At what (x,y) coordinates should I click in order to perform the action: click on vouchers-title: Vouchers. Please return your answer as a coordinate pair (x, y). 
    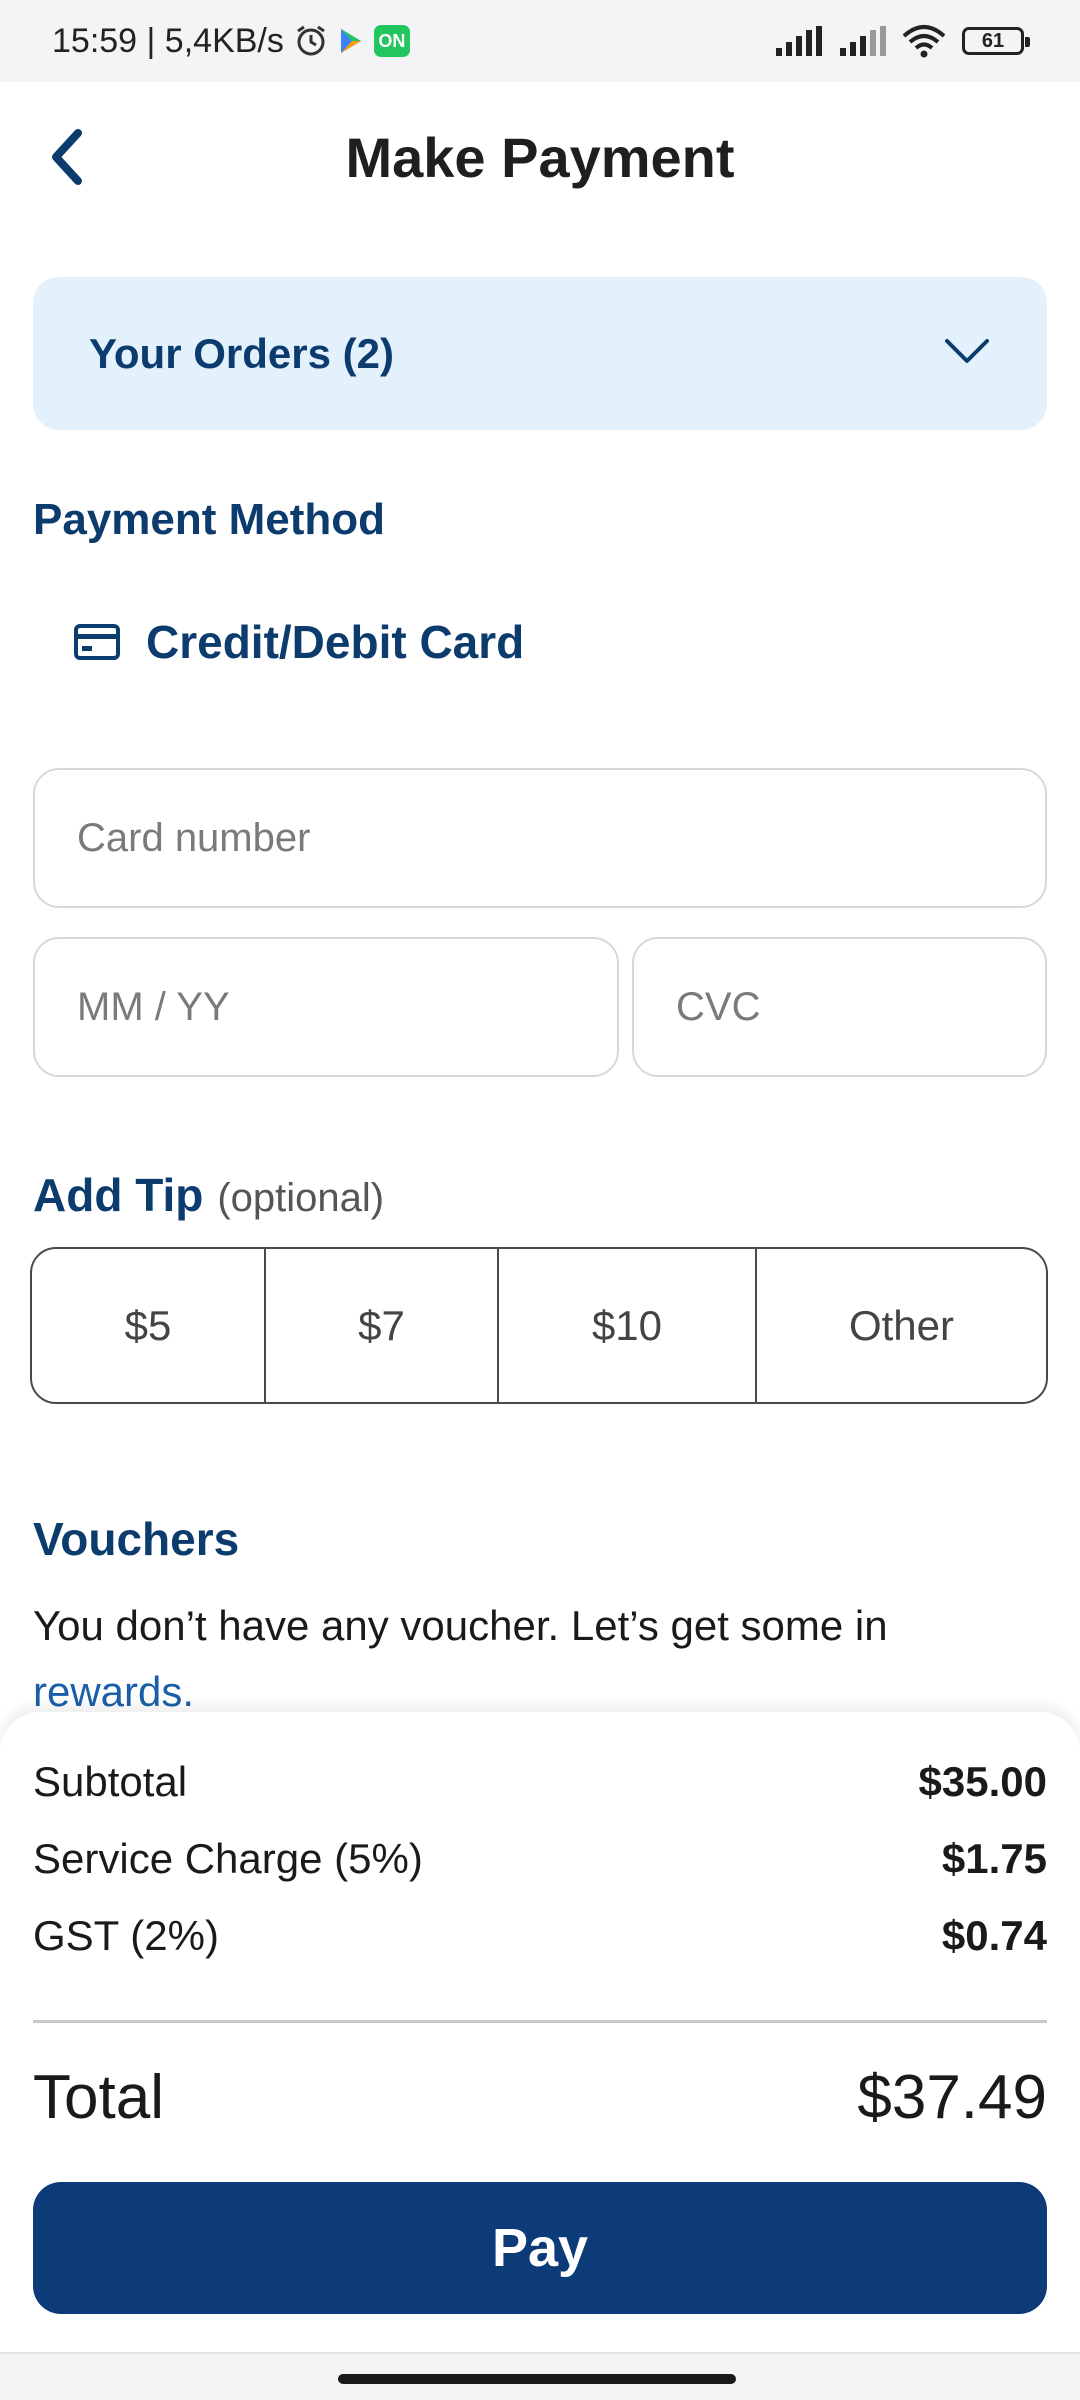
    Looking at the image, I should click on (136, 1539).